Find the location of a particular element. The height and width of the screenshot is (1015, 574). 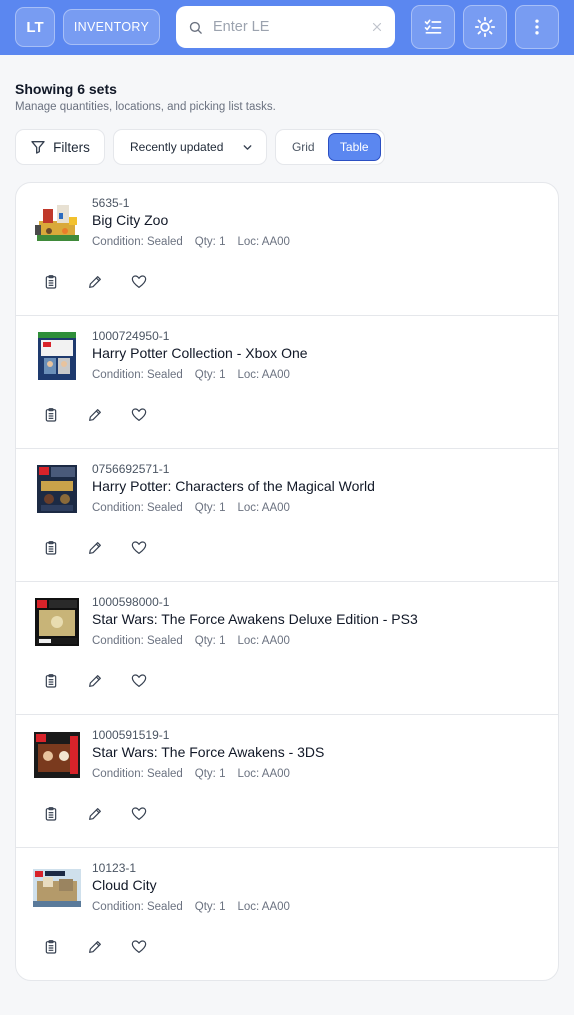

search-box is located at coordinates (285, 27).